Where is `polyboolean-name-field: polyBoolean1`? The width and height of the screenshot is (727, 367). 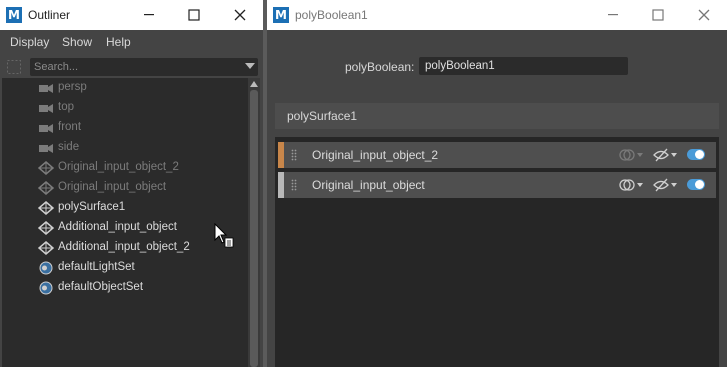 polyboolean-name-field: polyBoolean1 is located at coordinates (523, 66).